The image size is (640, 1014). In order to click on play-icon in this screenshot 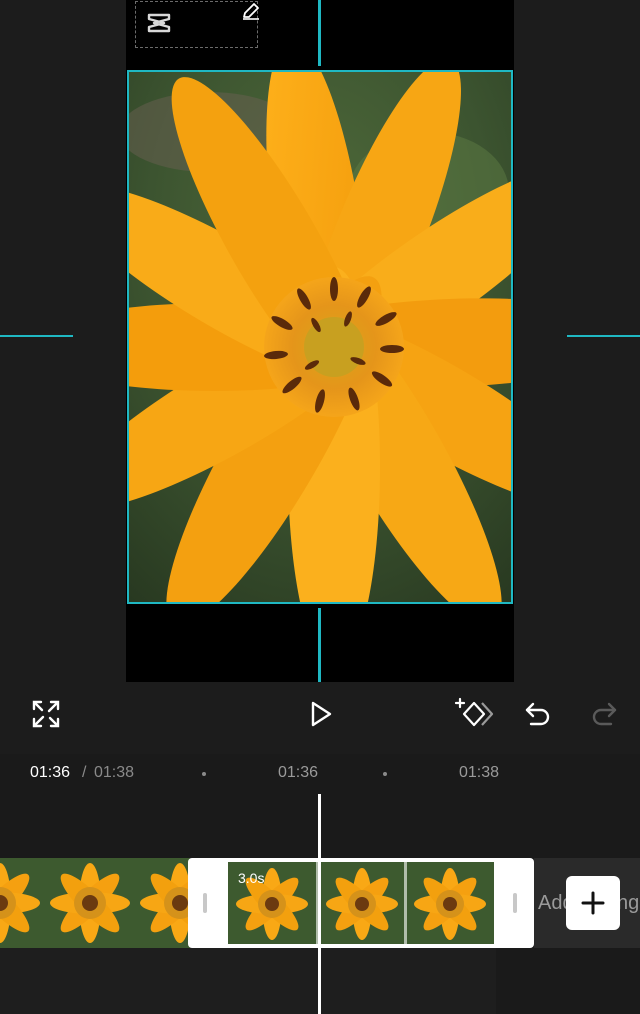, I will do `click(321, 714)`.